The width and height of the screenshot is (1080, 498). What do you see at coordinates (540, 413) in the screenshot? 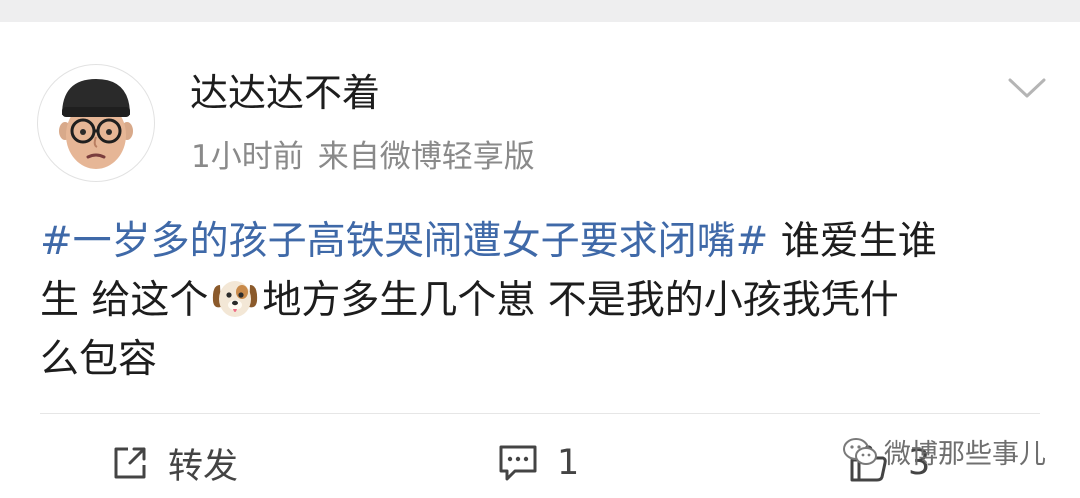
I see `divider` at bounding box center [540, 413].